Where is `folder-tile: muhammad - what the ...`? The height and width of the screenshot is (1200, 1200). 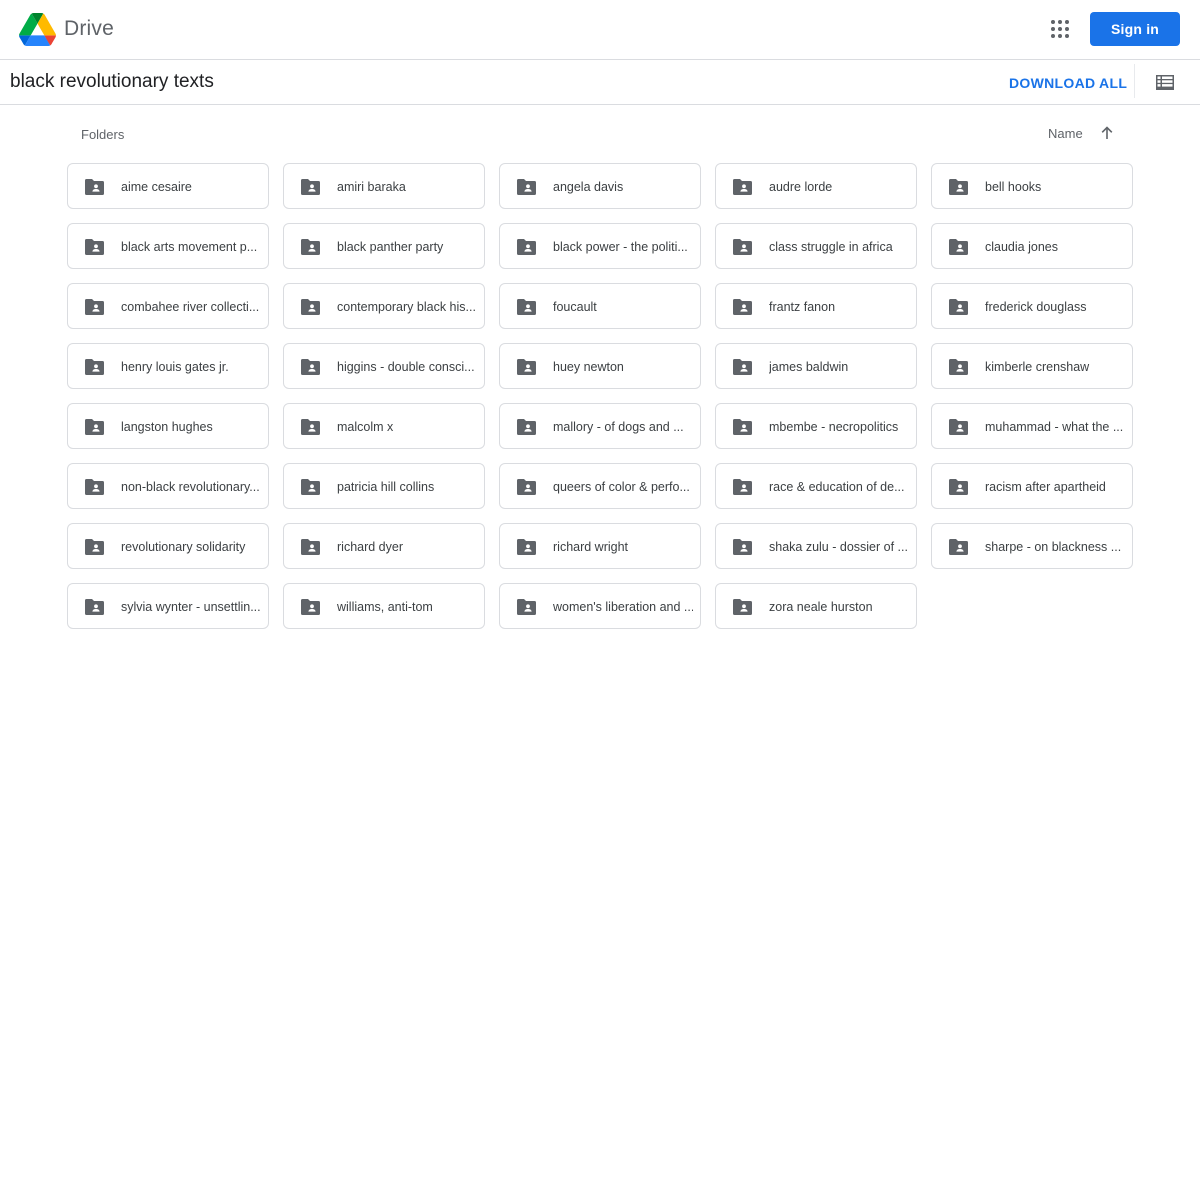
folder-tile: muhammad - what the ... is located at coordinates (1032, 426).